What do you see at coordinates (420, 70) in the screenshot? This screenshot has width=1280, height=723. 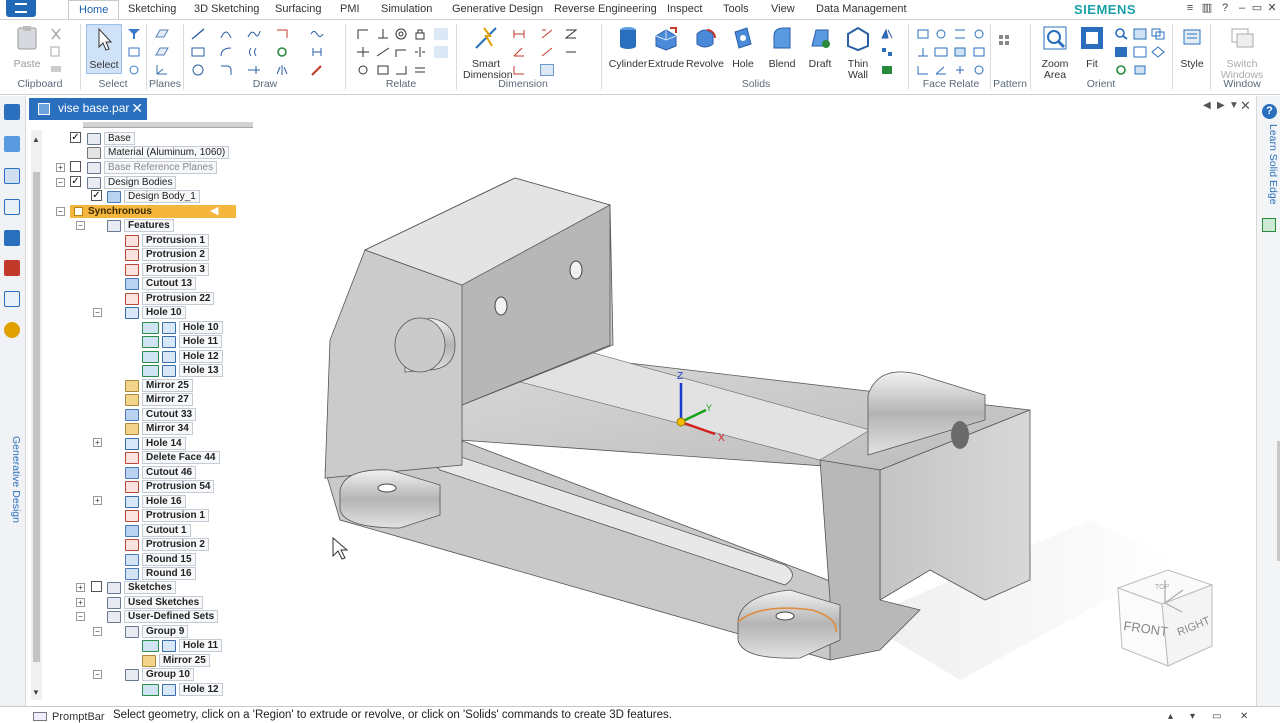 I see `equal-icon` at bounding box center [420, 70].